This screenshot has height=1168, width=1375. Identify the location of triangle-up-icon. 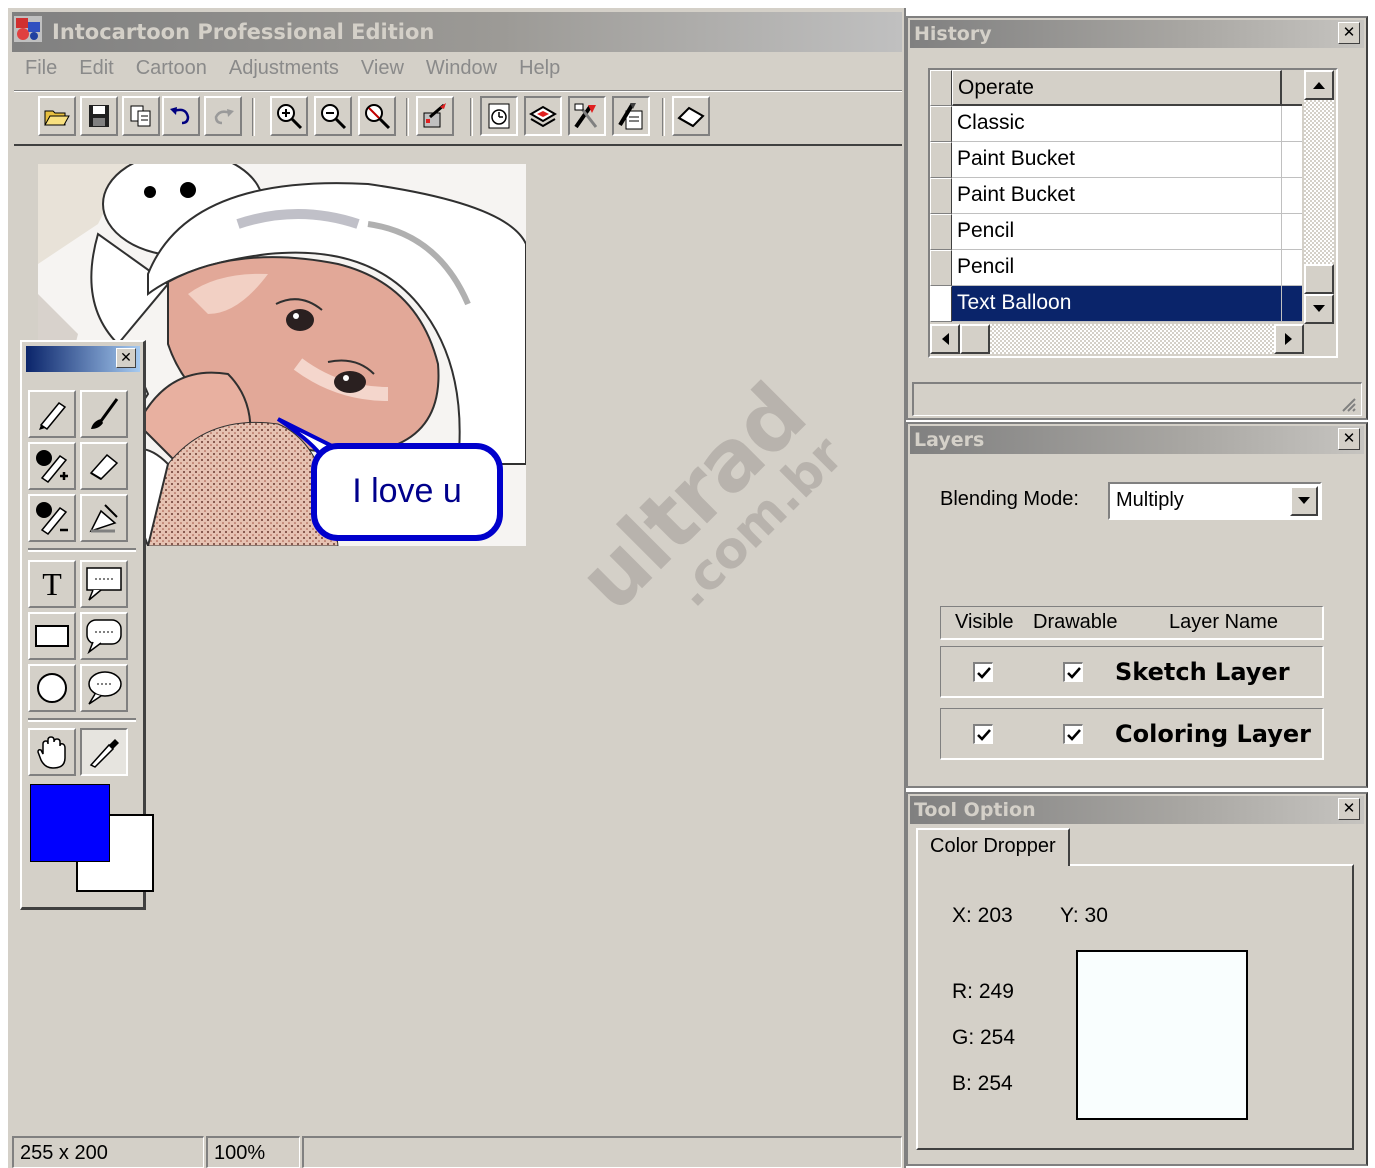
(1319, 85).